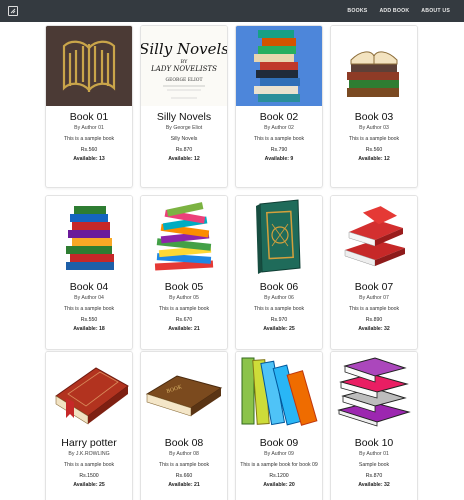  Describe the element at coordinates (279, 128) in the screenshot. I see `book-author: By Author 02` at that location.